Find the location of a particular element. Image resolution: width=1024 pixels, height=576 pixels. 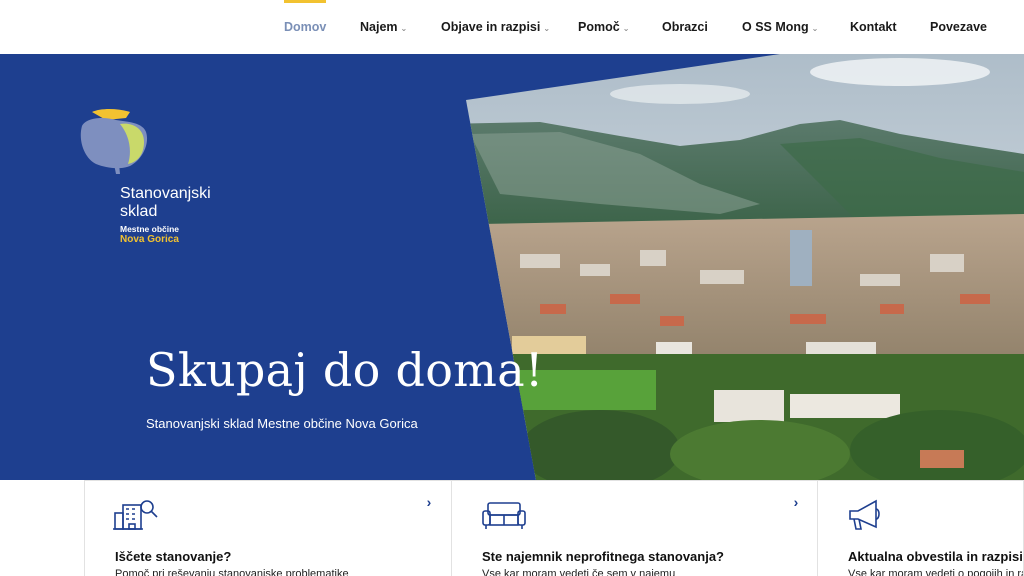

nav-item-povezave: Povezave is located at coordinates (958, 27).